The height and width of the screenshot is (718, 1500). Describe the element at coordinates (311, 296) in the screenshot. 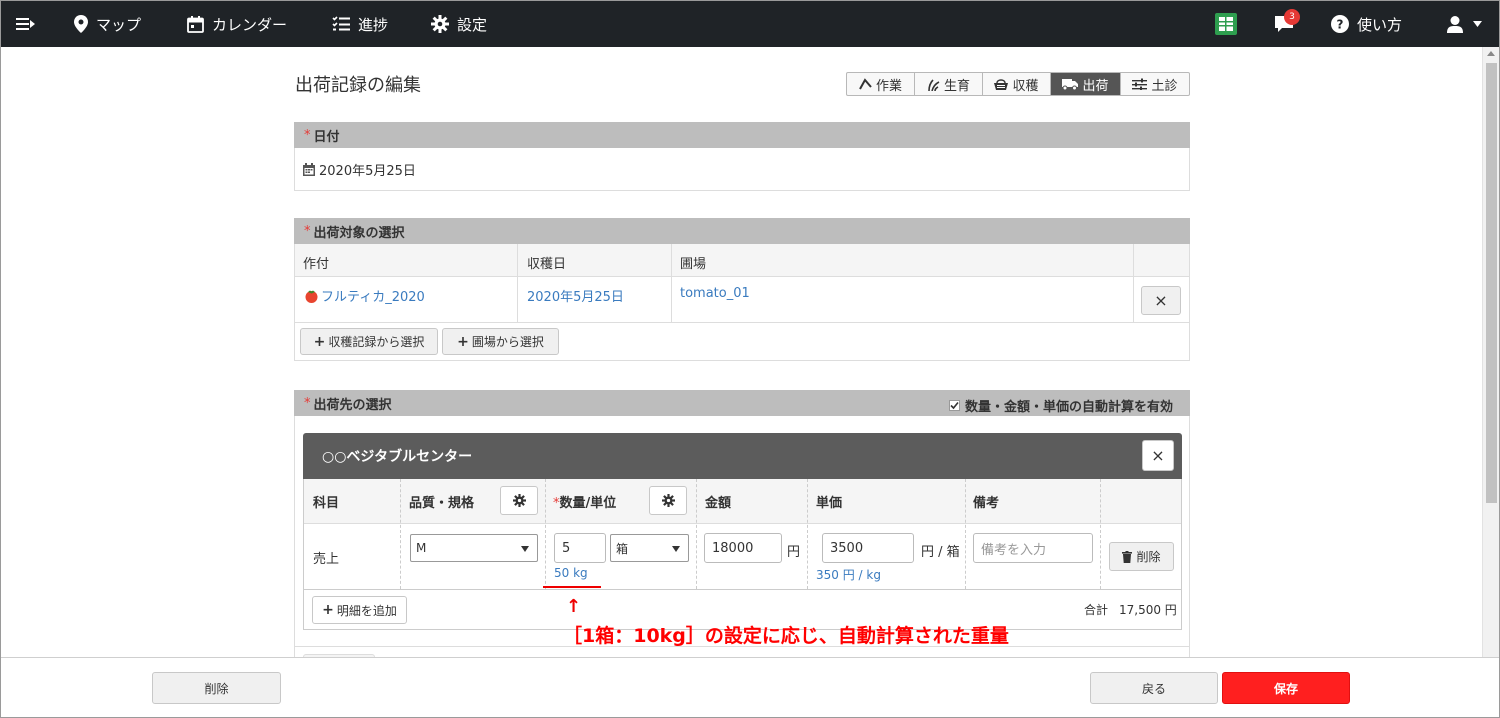

I see `tomato-icon` at that location.